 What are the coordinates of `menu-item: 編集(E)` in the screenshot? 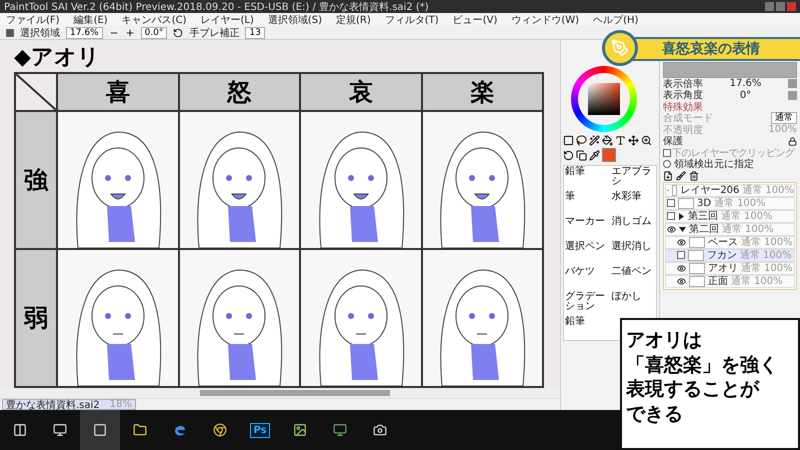 It's located at (91, 19).